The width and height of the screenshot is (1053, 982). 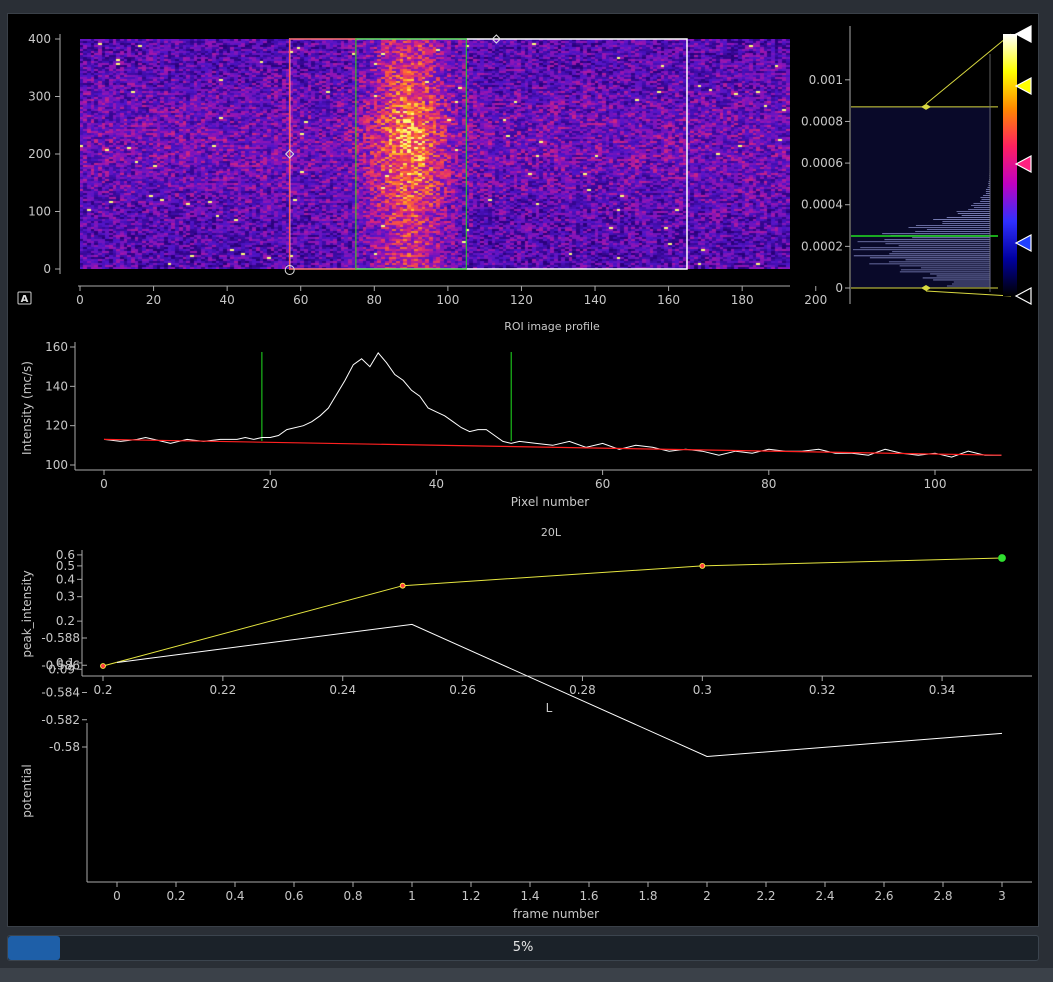 What do you see at coordinates (56, 347) in the screenshot?
I see `y-tick-label: 160` at bounding box center [56, 347].